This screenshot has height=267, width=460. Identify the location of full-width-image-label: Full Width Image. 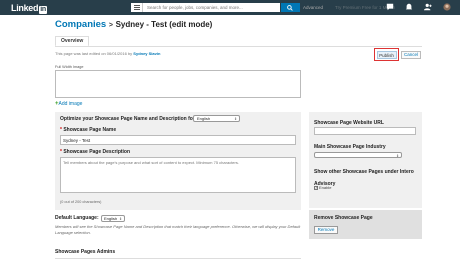
(69, 67).